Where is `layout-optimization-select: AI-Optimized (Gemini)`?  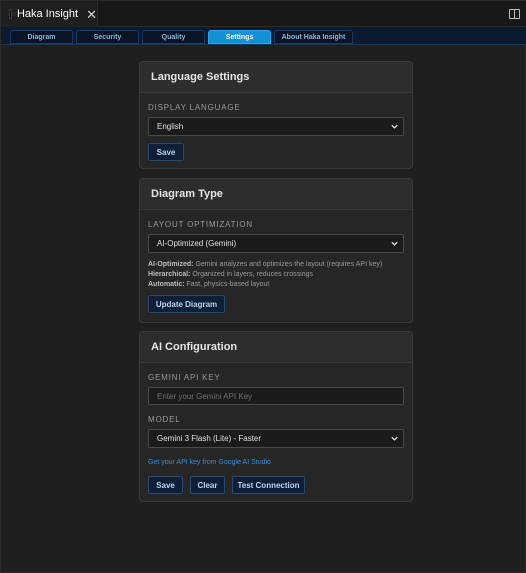 layout-optimization-select: AI-Optimized (Gemini) is located at coordinates (276, 243).